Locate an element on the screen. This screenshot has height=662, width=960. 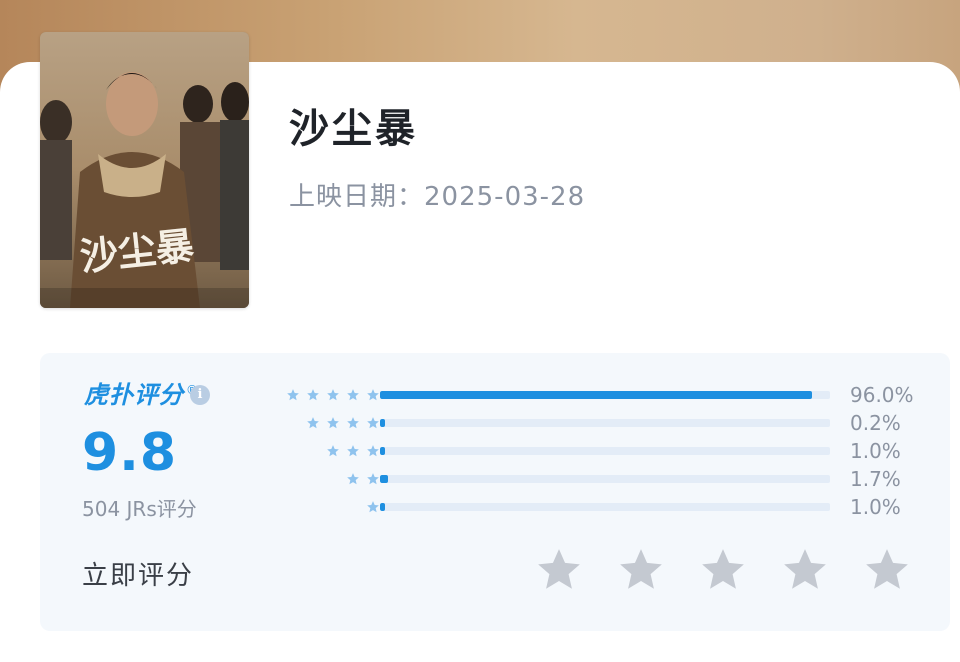
distribution-row-4-star: 0.2% is located at coordinates (590, 423).